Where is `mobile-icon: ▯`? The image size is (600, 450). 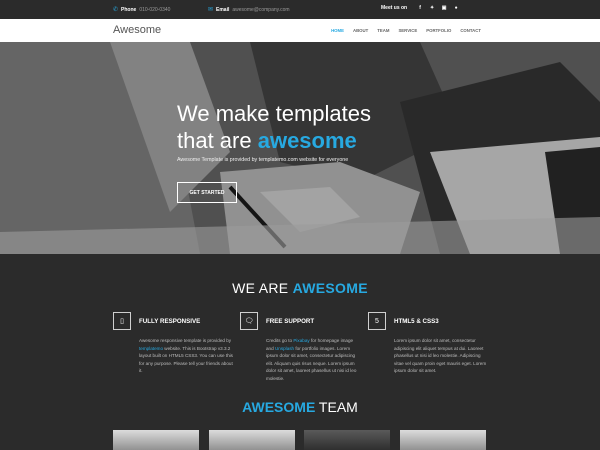 mobile-icon: ▯ is located at coordinates (122, 321).